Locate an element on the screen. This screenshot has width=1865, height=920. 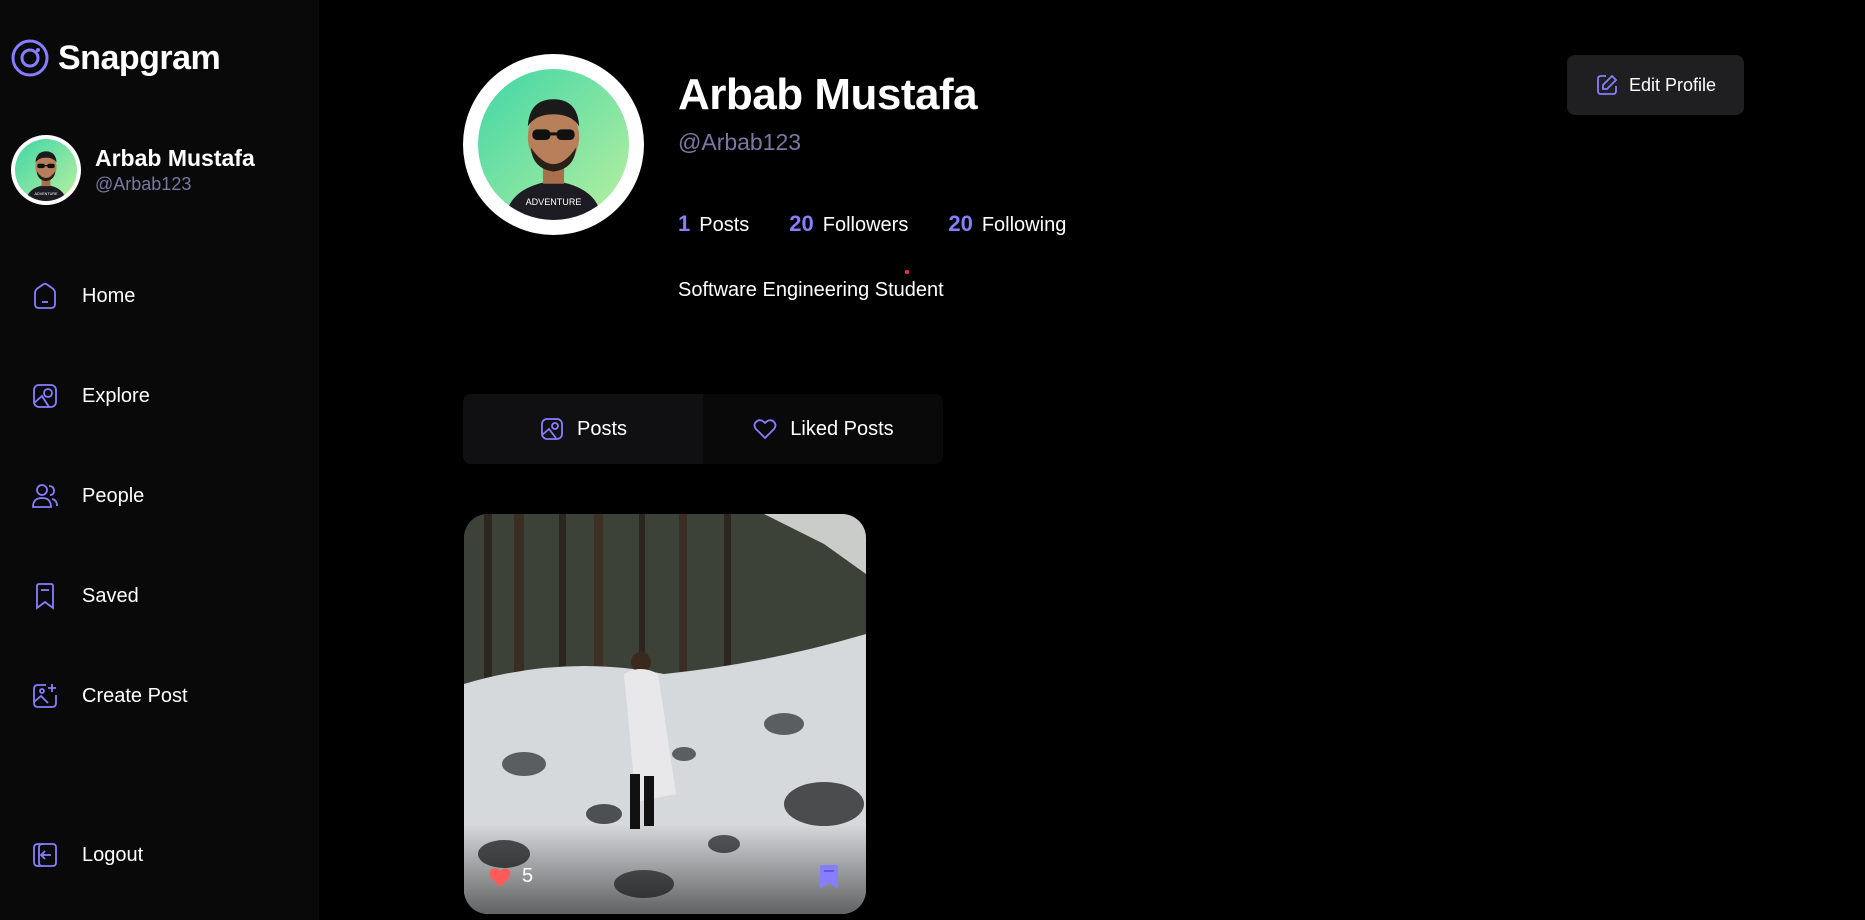
profile-avatar is located at coordinates (553, 144).